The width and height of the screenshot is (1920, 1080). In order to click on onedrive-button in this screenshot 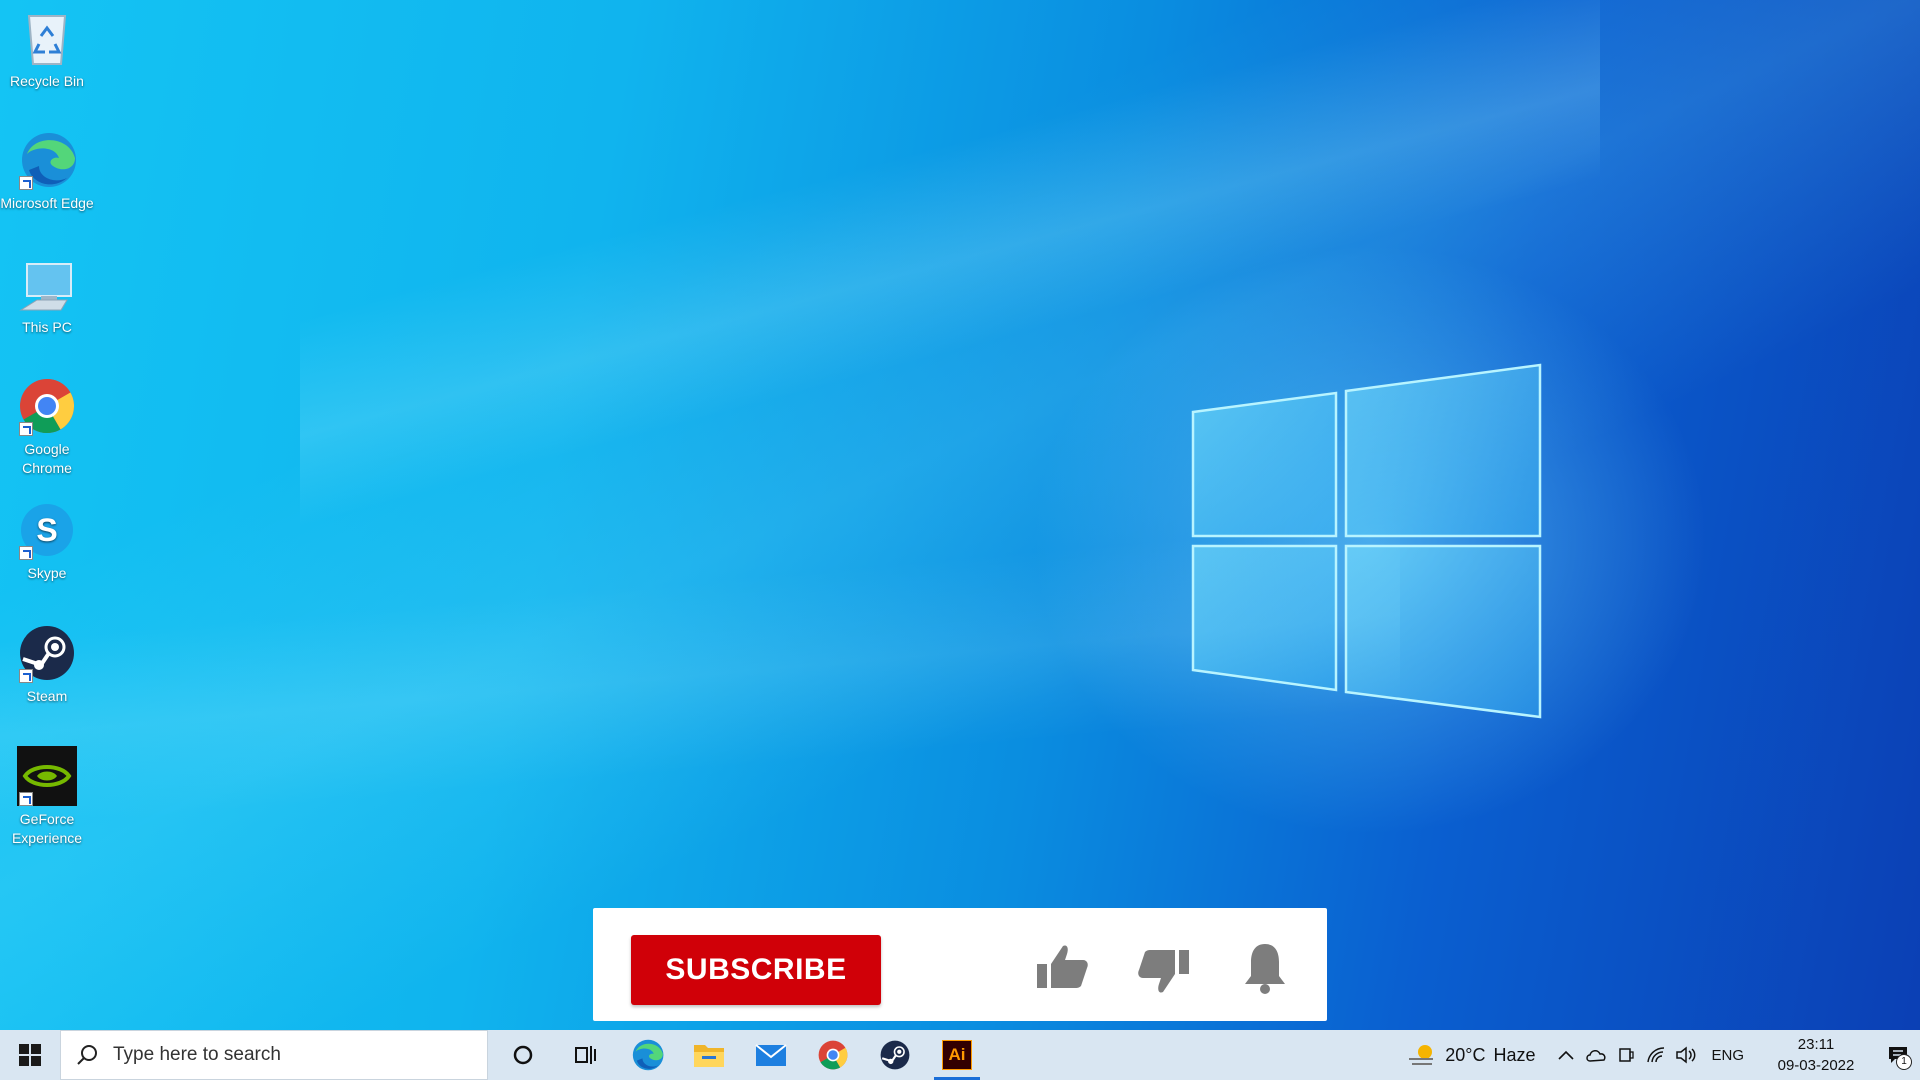, I will do `click(1596, 1055)`.